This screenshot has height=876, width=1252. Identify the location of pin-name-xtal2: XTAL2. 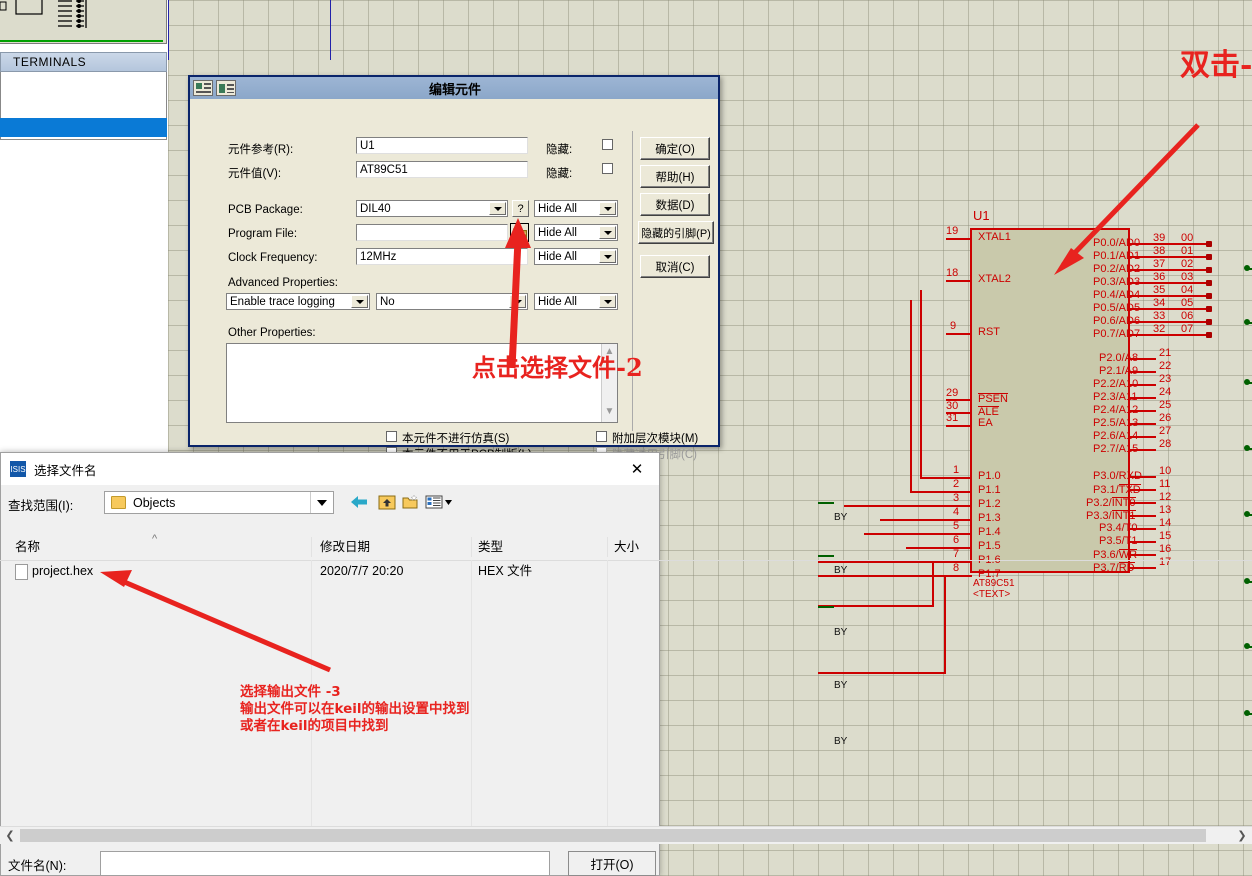
(994, 279).